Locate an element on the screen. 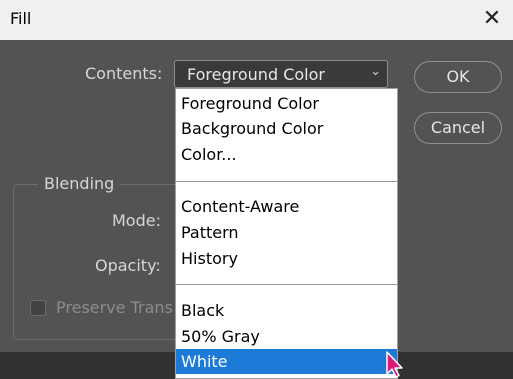 The image size is (513, 379). contents-select-value: Foreground Color is located at coordinates (256, 74).